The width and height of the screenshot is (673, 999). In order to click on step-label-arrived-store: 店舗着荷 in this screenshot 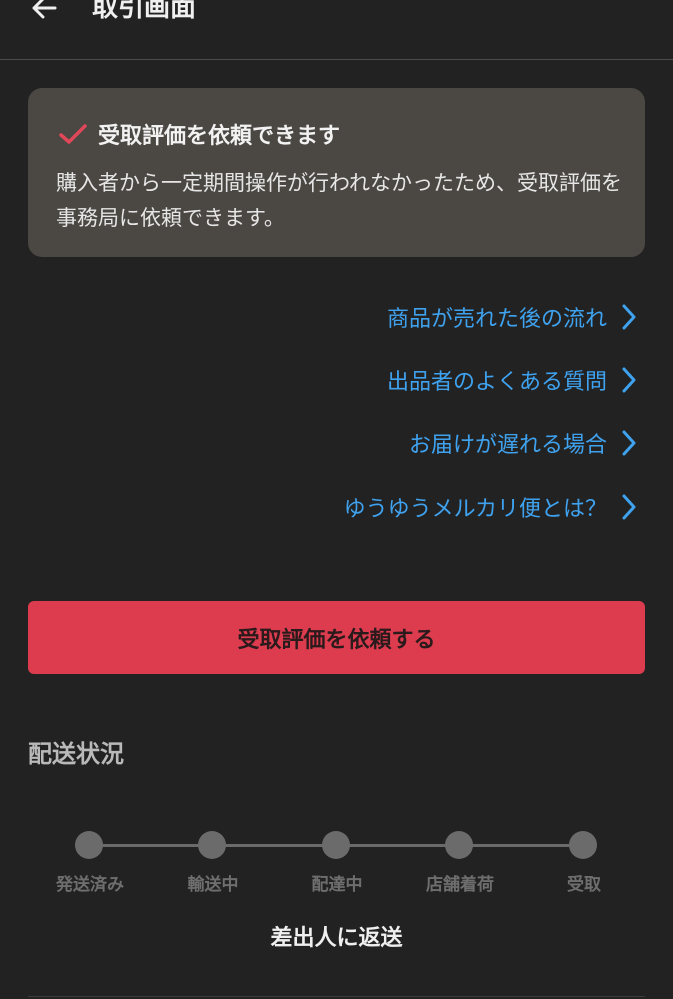, I will do `click(460, 885)`.